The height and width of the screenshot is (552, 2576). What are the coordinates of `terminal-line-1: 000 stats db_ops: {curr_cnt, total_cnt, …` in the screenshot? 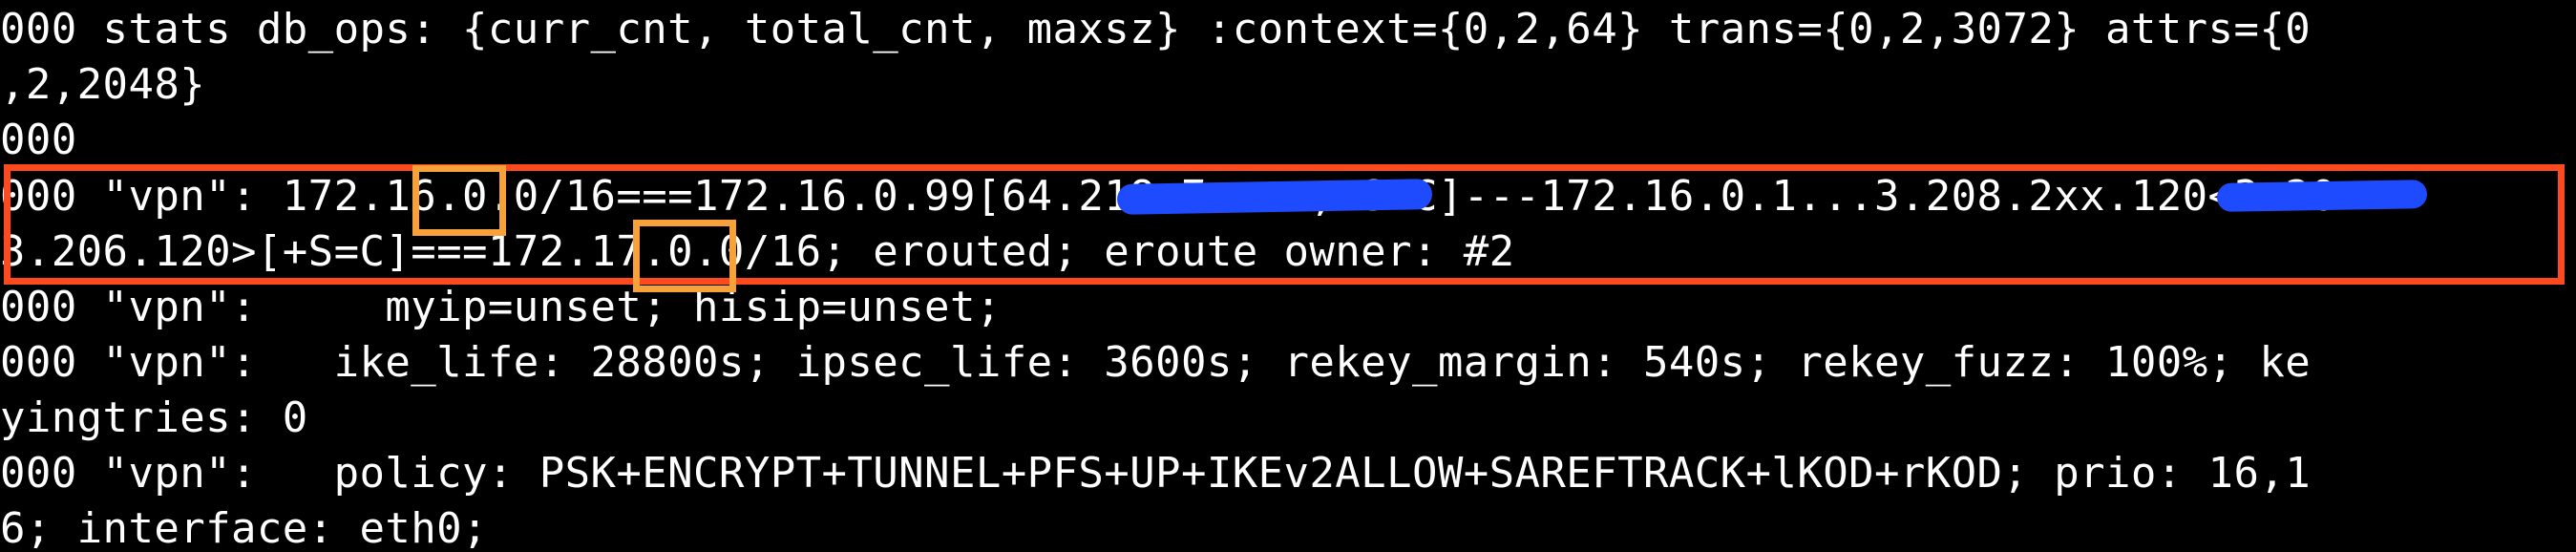 It's located at (1156, 29).